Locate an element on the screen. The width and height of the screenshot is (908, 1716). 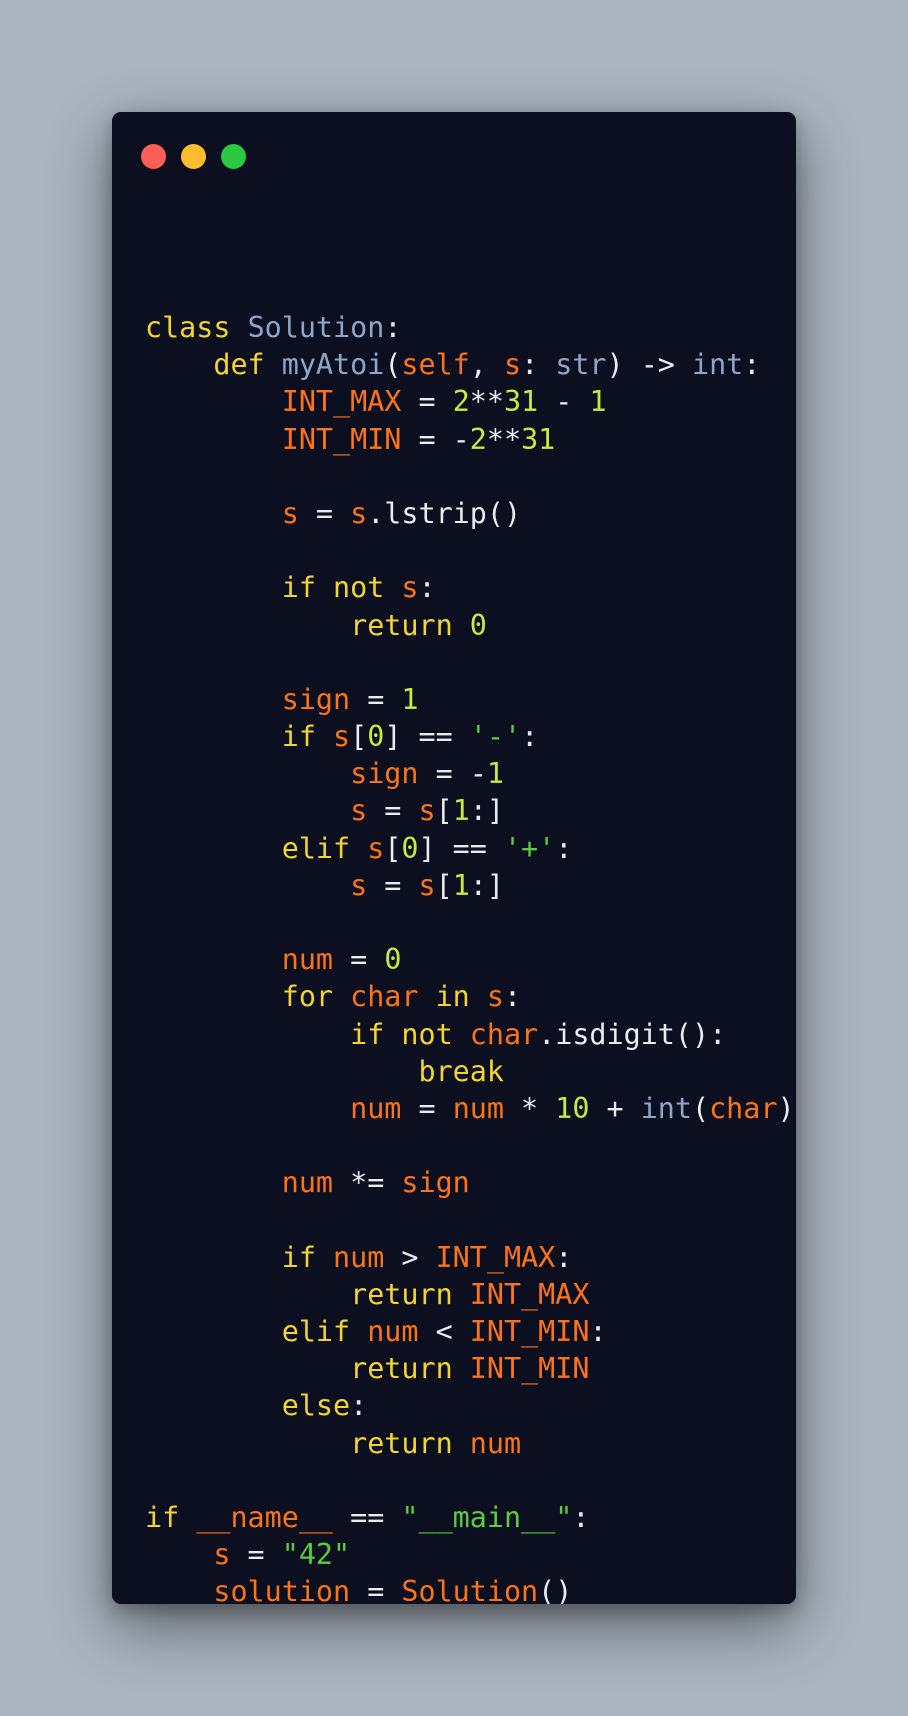
code-token: break is located at coordinates (461, 1071).